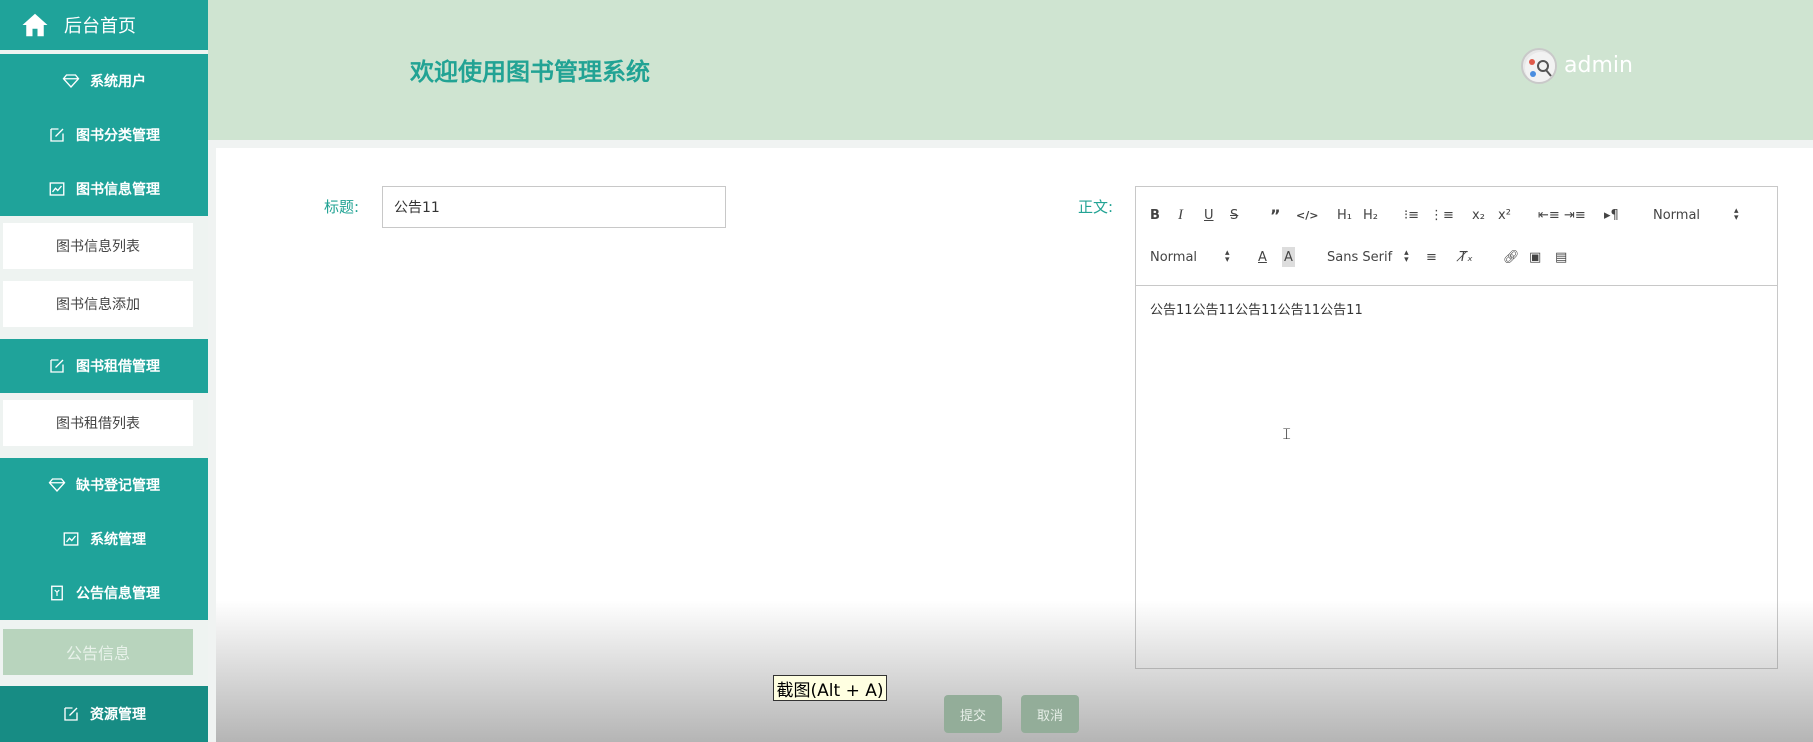  I want to click on page-title: 欢迎使用图书管理系统, so click(530, 72).